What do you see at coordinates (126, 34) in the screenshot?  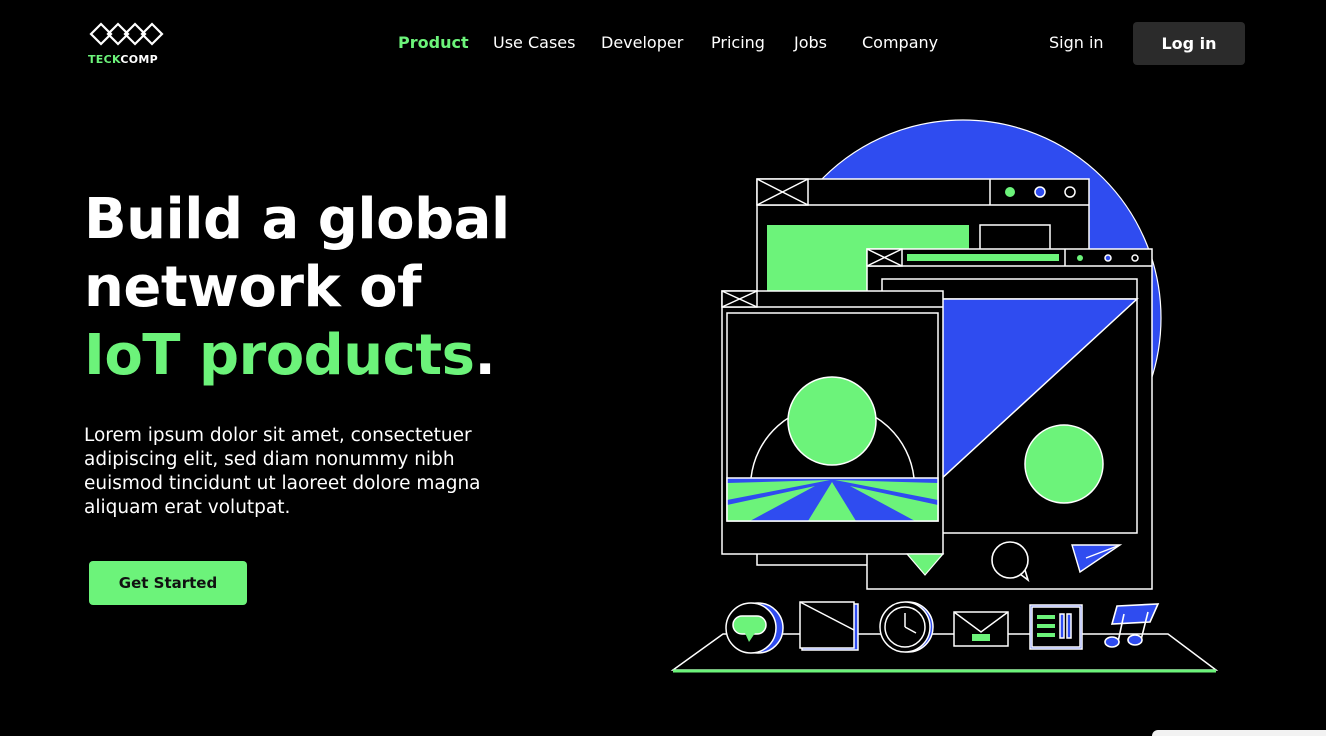 I see `logo-mark-icon` at bounding box center [126, 34].